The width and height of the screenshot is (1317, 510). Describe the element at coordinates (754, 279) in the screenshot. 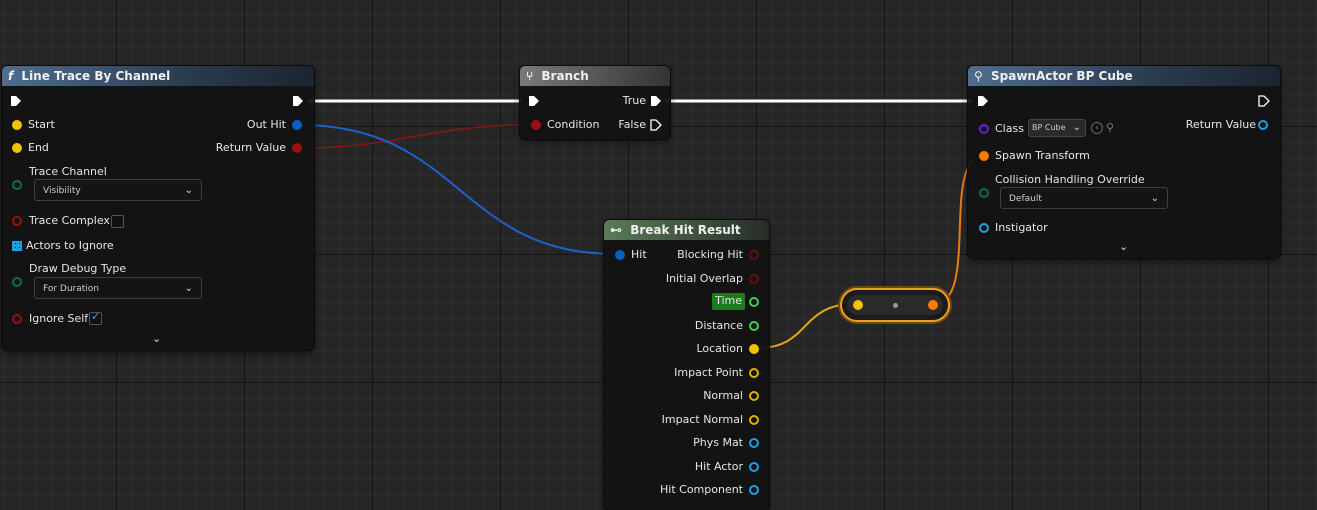

I see `initial-overlap-pin` at that location.